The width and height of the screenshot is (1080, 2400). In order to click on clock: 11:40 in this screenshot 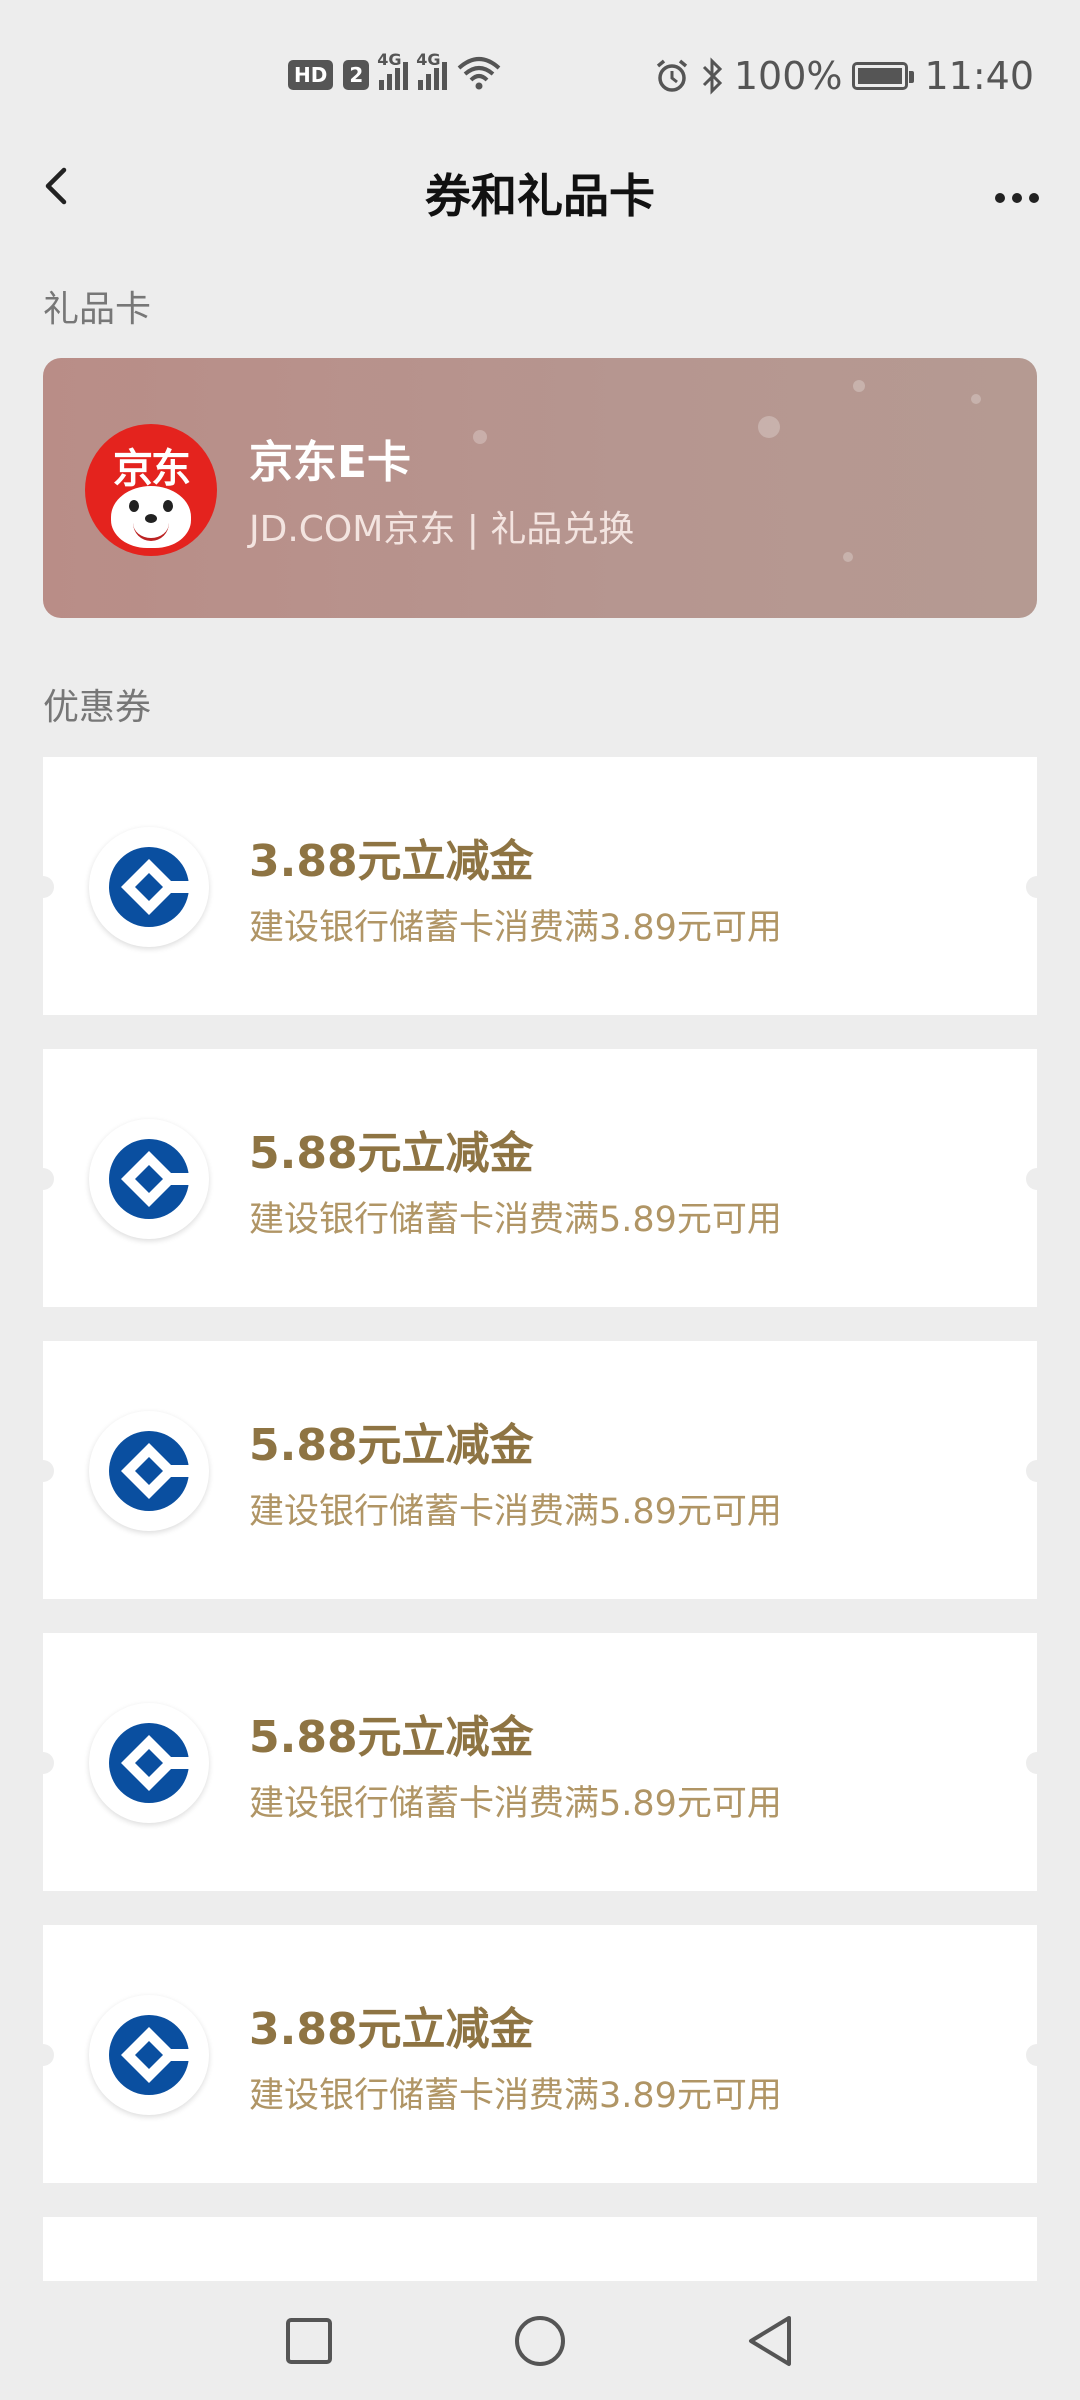, I will do `click(979, 76)`.